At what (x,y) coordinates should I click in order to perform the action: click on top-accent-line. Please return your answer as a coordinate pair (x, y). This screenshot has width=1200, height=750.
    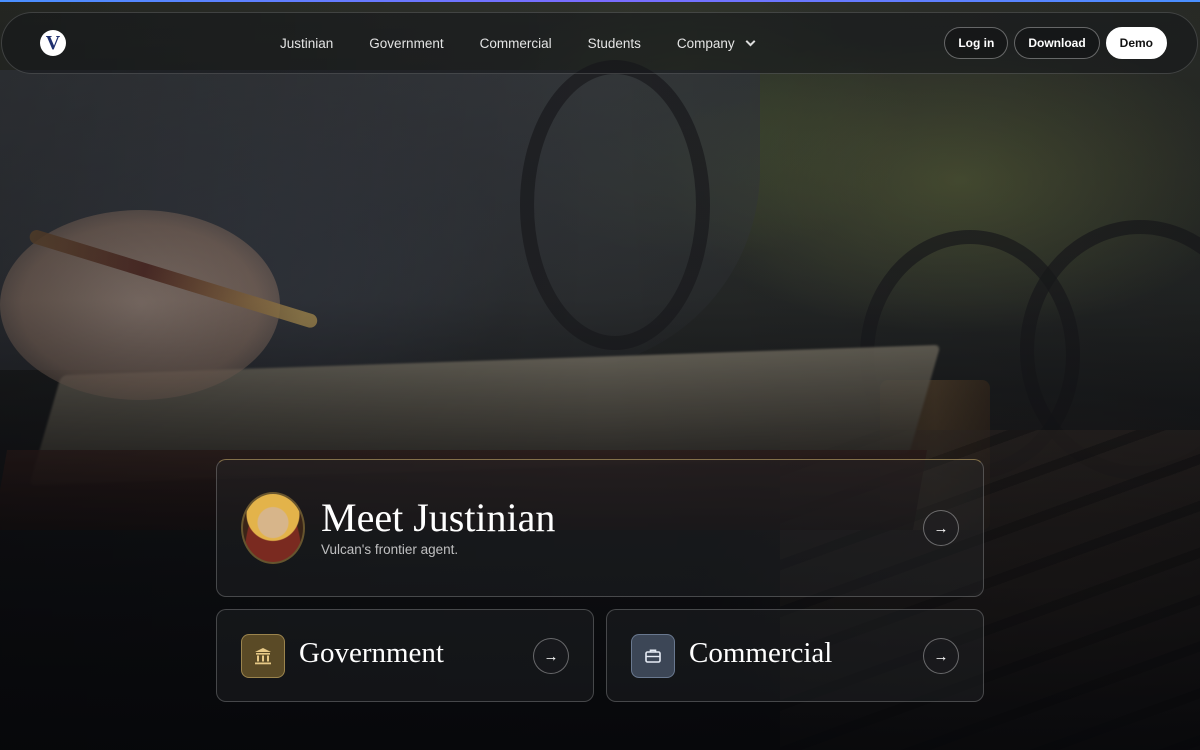
    Looking at the image, I should click on (600, 1).